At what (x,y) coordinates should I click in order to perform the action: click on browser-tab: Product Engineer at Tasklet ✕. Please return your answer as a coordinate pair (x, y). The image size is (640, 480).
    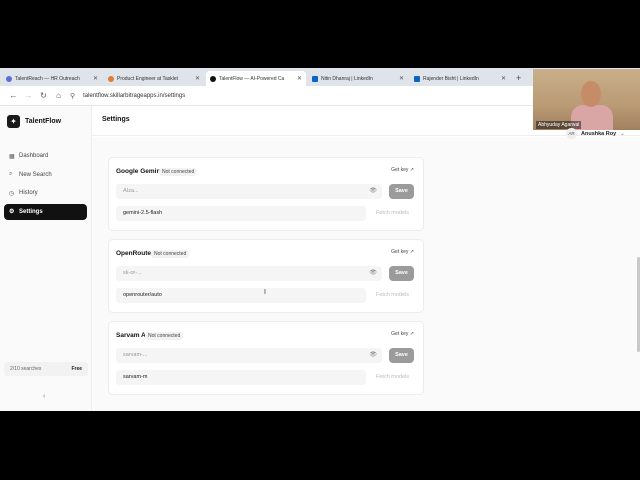
    Looking at the image, I should click on (154, 78).